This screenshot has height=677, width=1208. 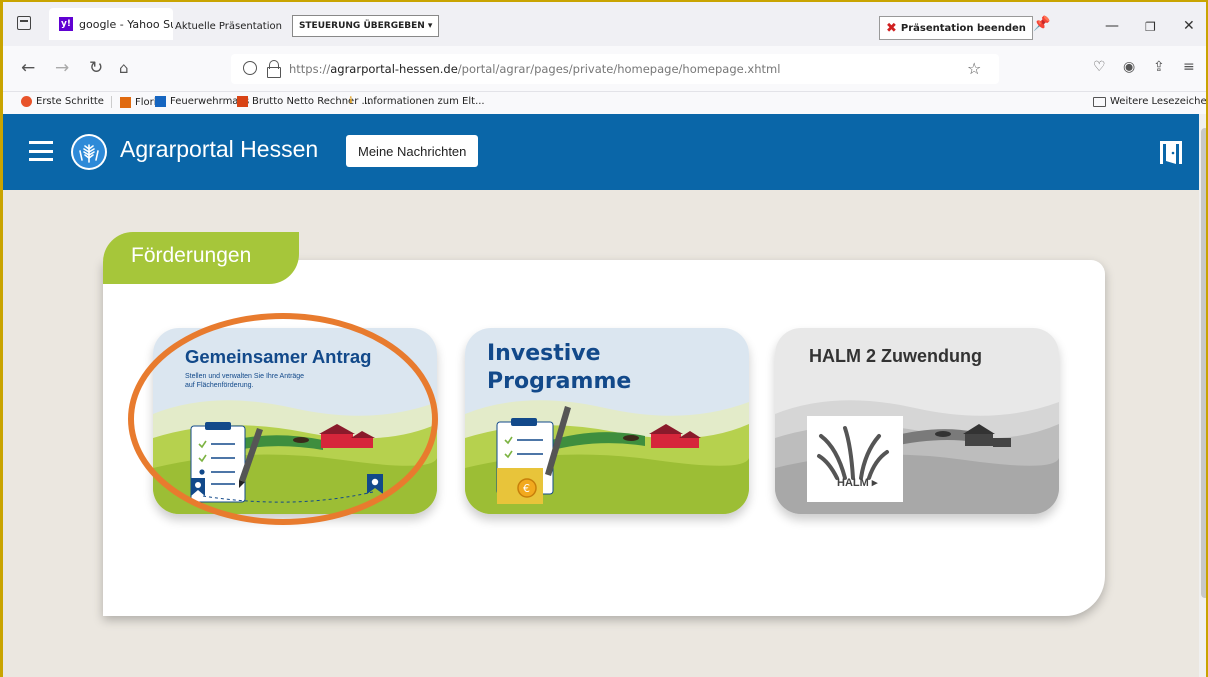 What do you see at coordinates (62, 101) in the screenshot?
I see `bookmark-item: Erste Schritte` at bounding box center [62, 101].